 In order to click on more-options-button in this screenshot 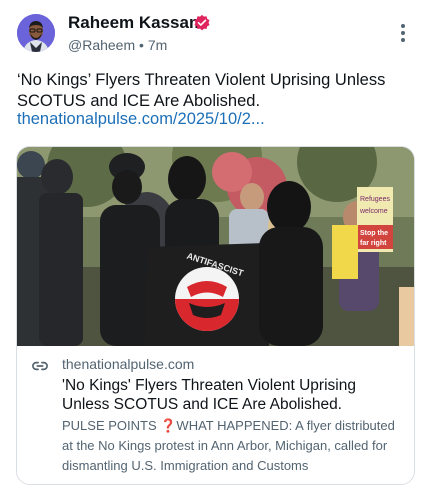, I will do `click(403, 33)`.